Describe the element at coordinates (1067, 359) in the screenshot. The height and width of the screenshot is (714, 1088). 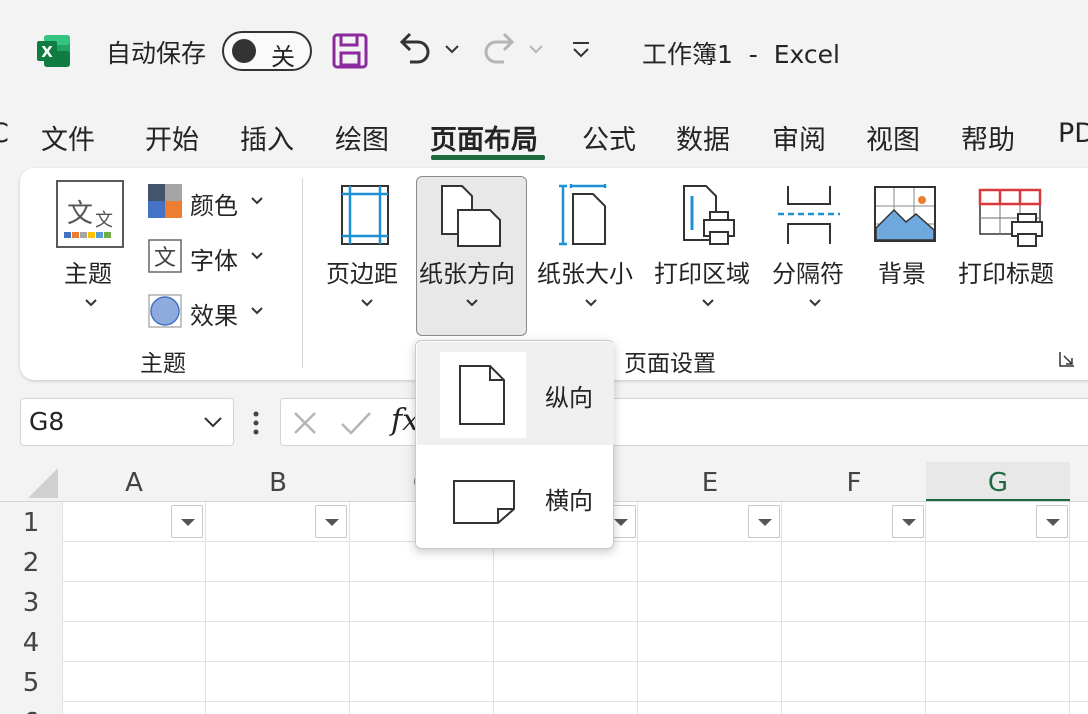
I see `dialog-launcher-icon` at that location.